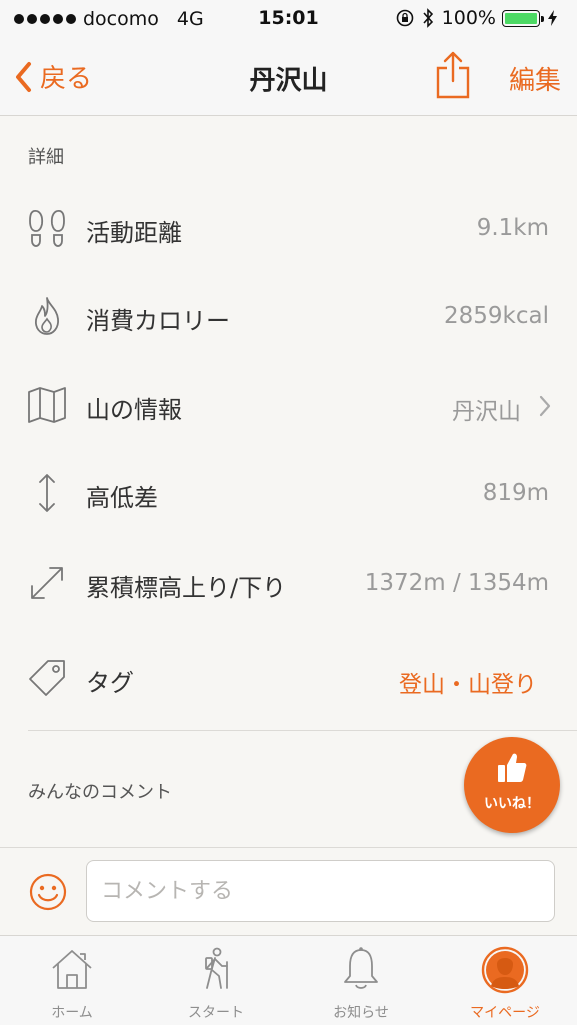 Image resolution: width=577 pixels, height=1025 pixels. I want to click on tab-bar: ホーム スタート お知らせ マイページ, so click(288, 980).